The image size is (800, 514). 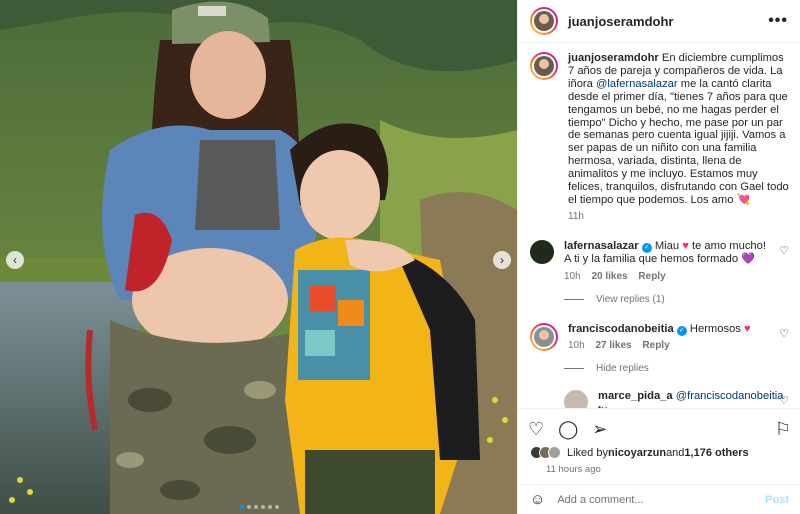 What do you see at coordinates (743, 199) in the screenshot?
I see `heart-emoji: 💘` at bounding box center [743, 199].